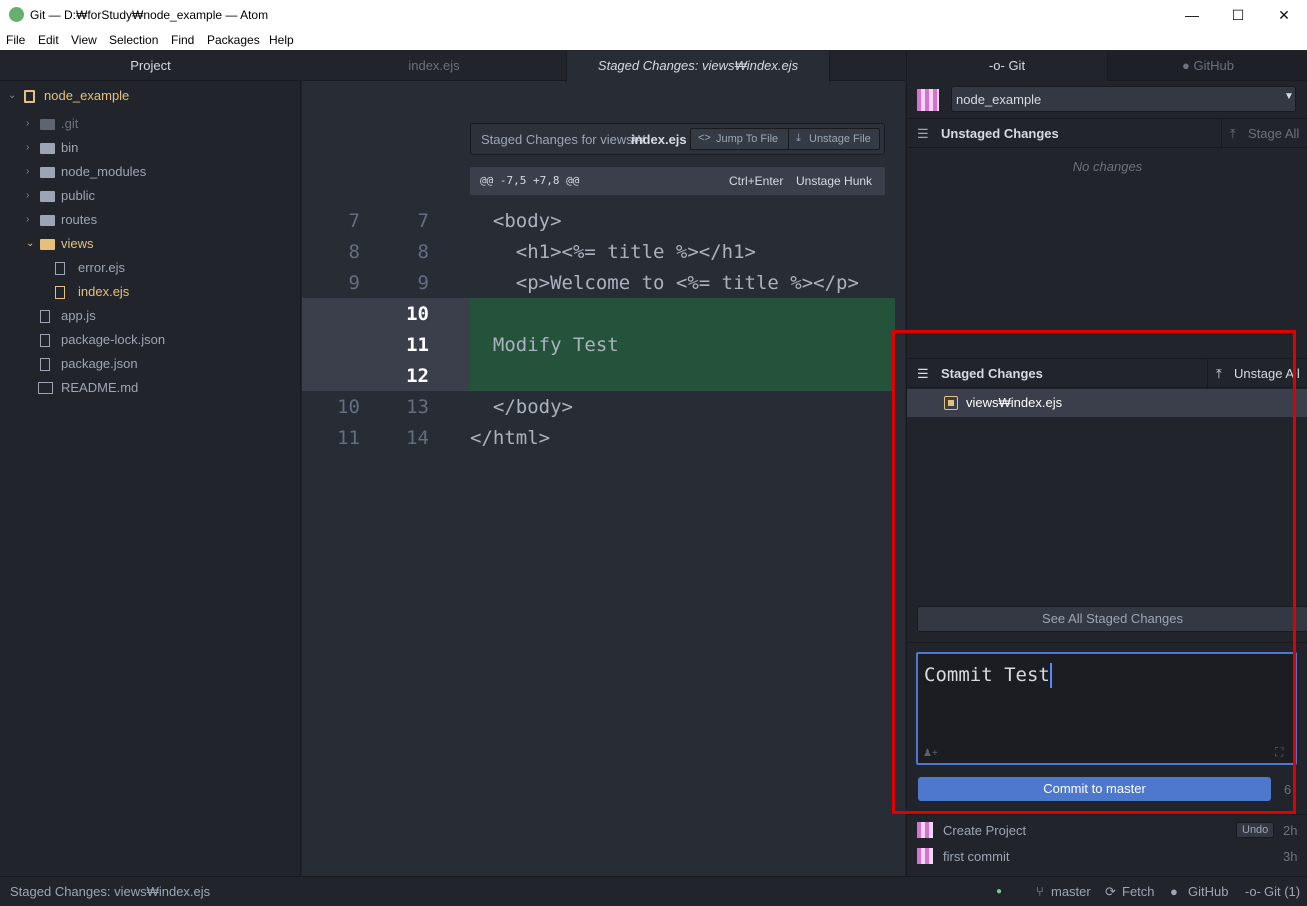  What do you see at coordinates (510, 438) in the screenshot?
I see `line-text: </html>` at bounding box center [510, 438].